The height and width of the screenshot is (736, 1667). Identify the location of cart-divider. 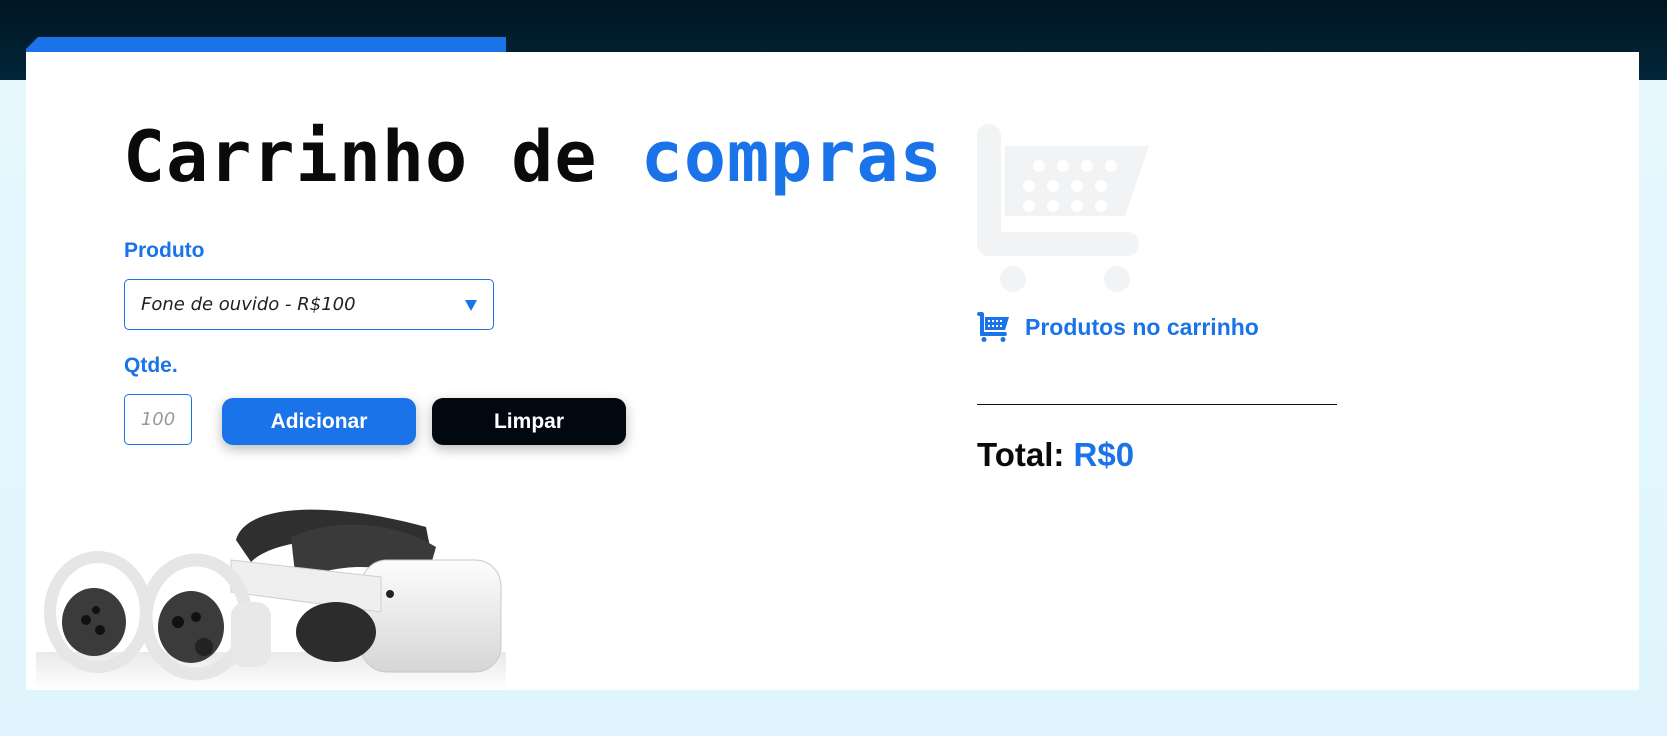
(1157, 404).